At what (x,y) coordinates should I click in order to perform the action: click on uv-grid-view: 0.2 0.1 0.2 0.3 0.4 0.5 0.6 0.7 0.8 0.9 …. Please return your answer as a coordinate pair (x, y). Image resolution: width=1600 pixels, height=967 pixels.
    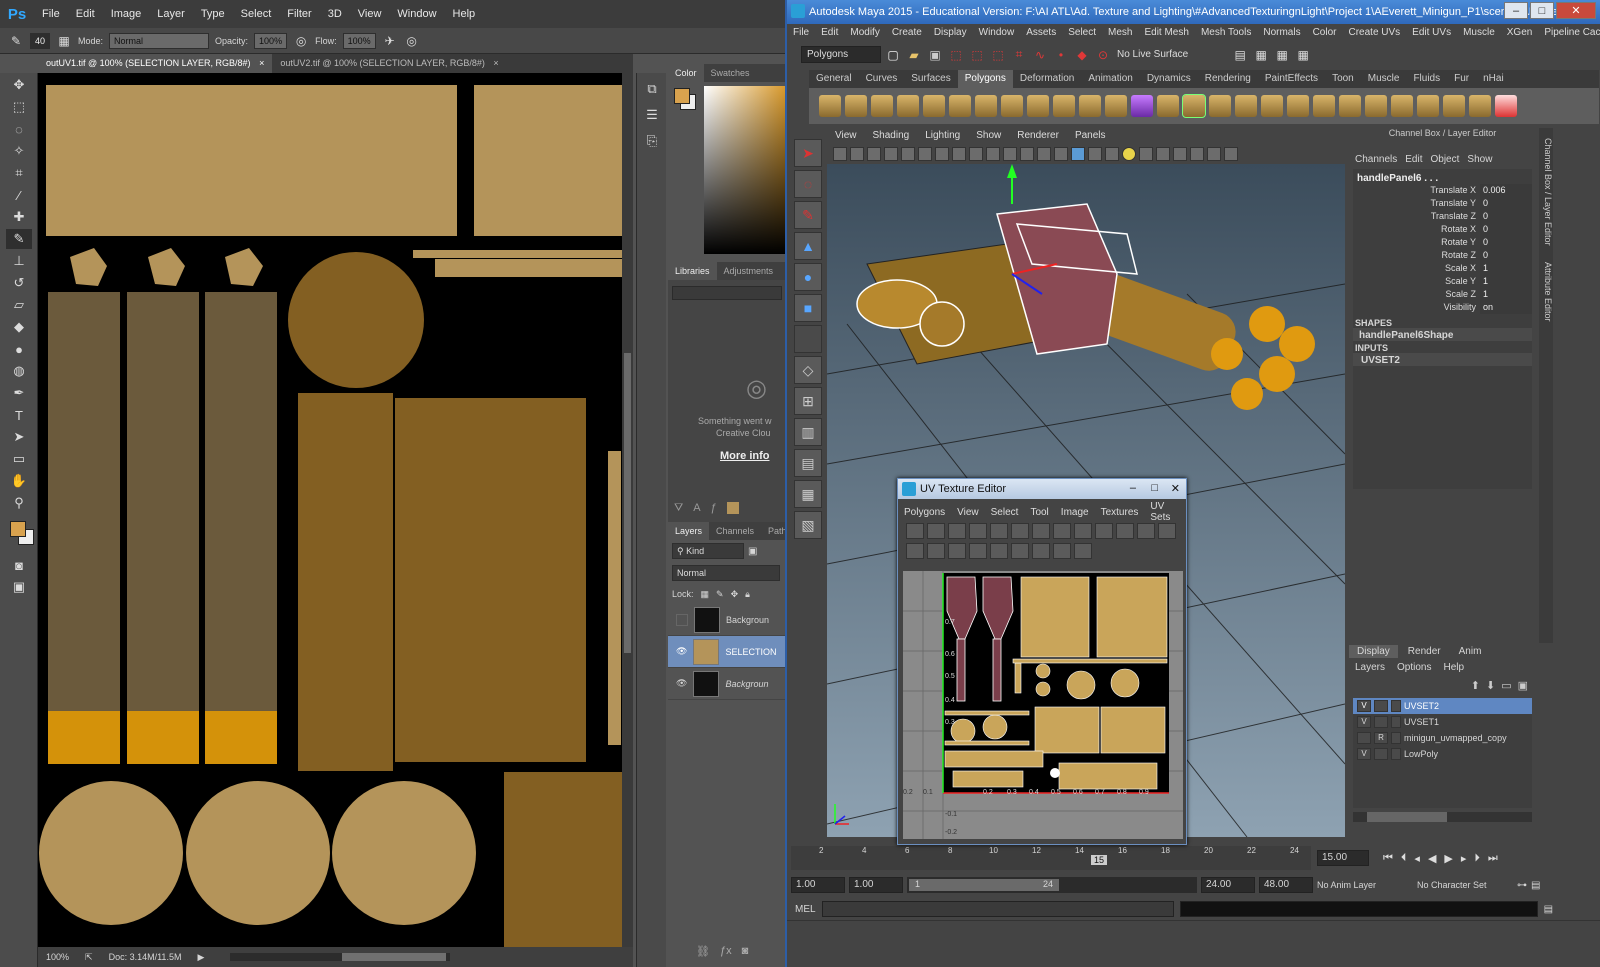
    Looking at the image, I should click on (1043, 705).